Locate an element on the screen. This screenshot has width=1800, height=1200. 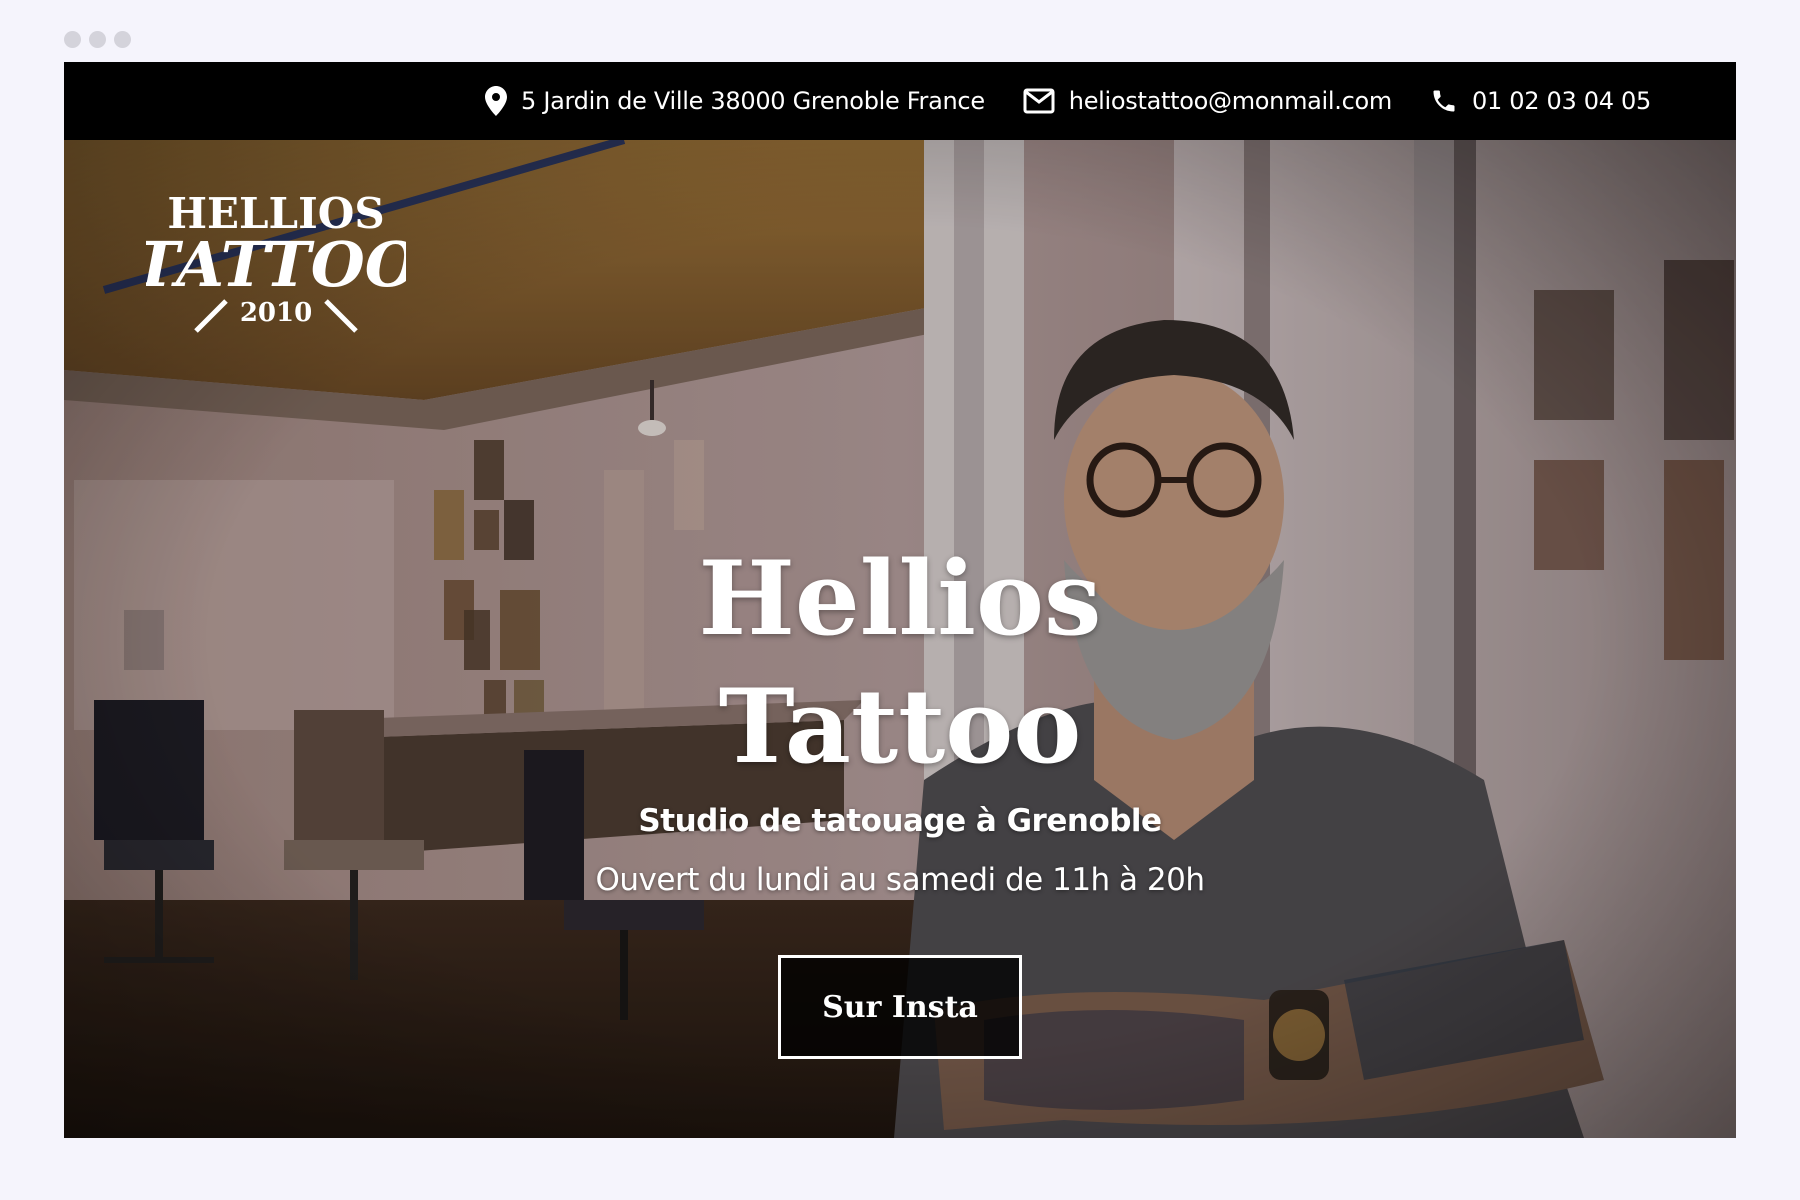
mail-icon is located at coordinates (1039, 101).